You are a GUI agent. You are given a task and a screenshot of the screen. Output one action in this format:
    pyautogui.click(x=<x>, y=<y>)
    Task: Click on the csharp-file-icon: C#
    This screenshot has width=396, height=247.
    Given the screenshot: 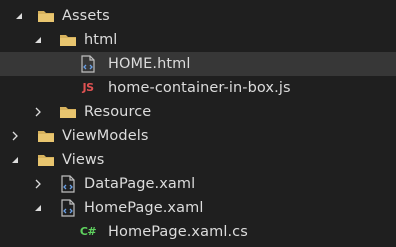 What is the action you would take?
    pyautogui.click(x=88, y=231)
    